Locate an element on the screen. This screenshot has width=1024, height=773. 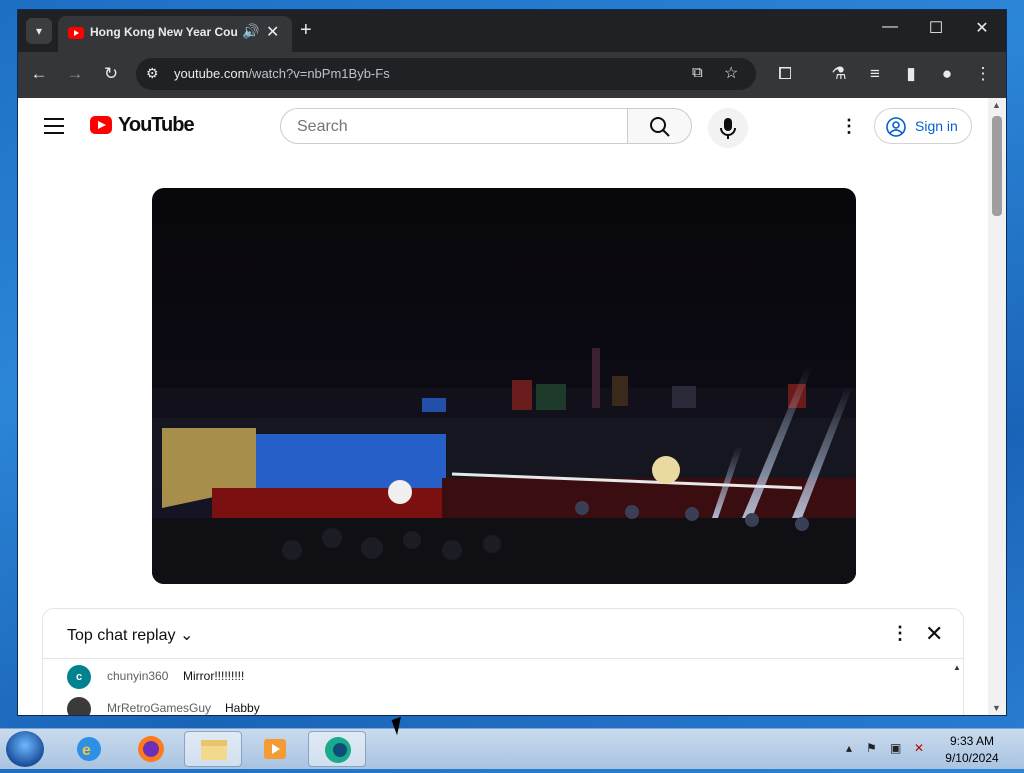
media-player-icon is located at coordinates (275, 749).